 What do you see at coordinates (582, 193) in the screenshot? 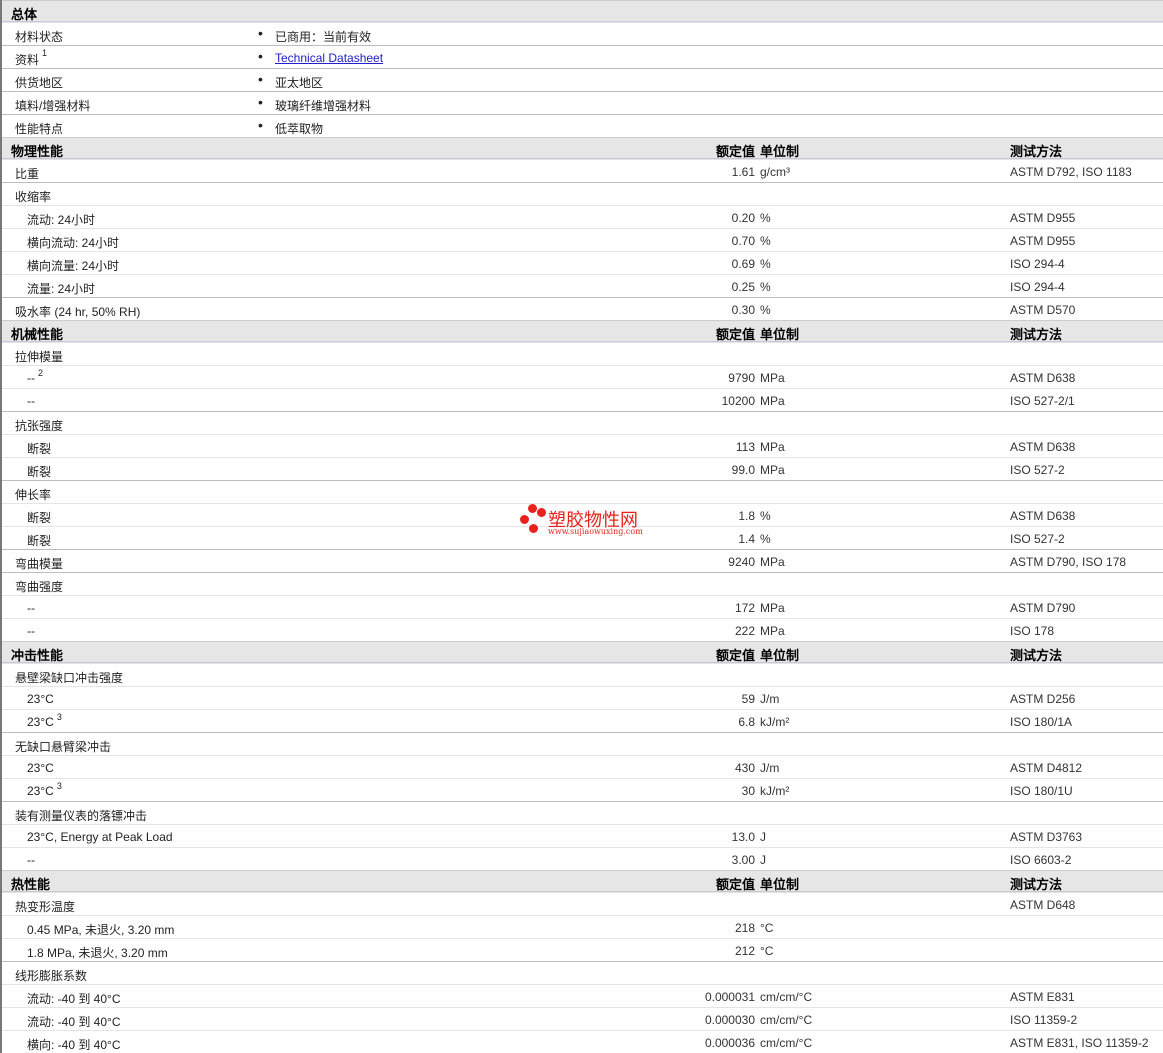
I see `table-row: 收缩率` at bounding box center [582, 193].